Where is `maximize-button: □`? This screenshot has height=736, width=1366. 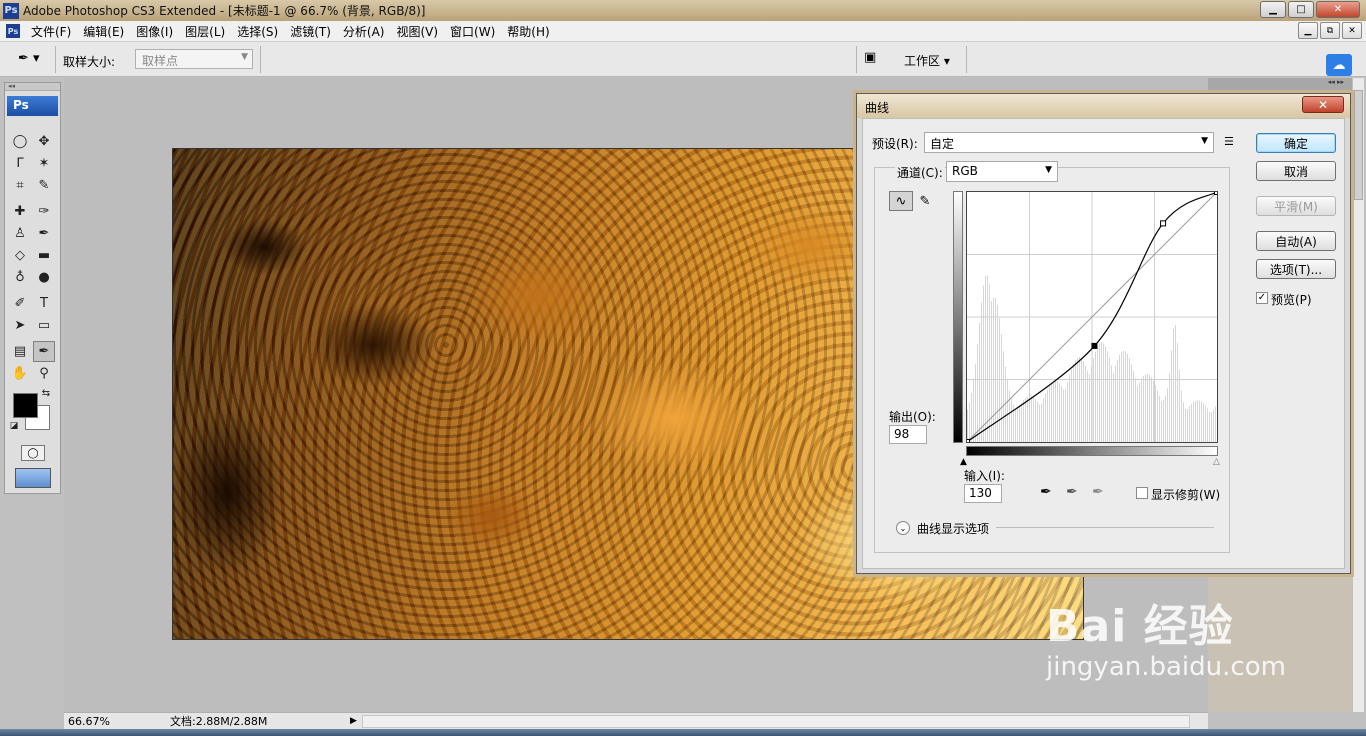 maximize-button: □ is located at coordinates (1301, 9).